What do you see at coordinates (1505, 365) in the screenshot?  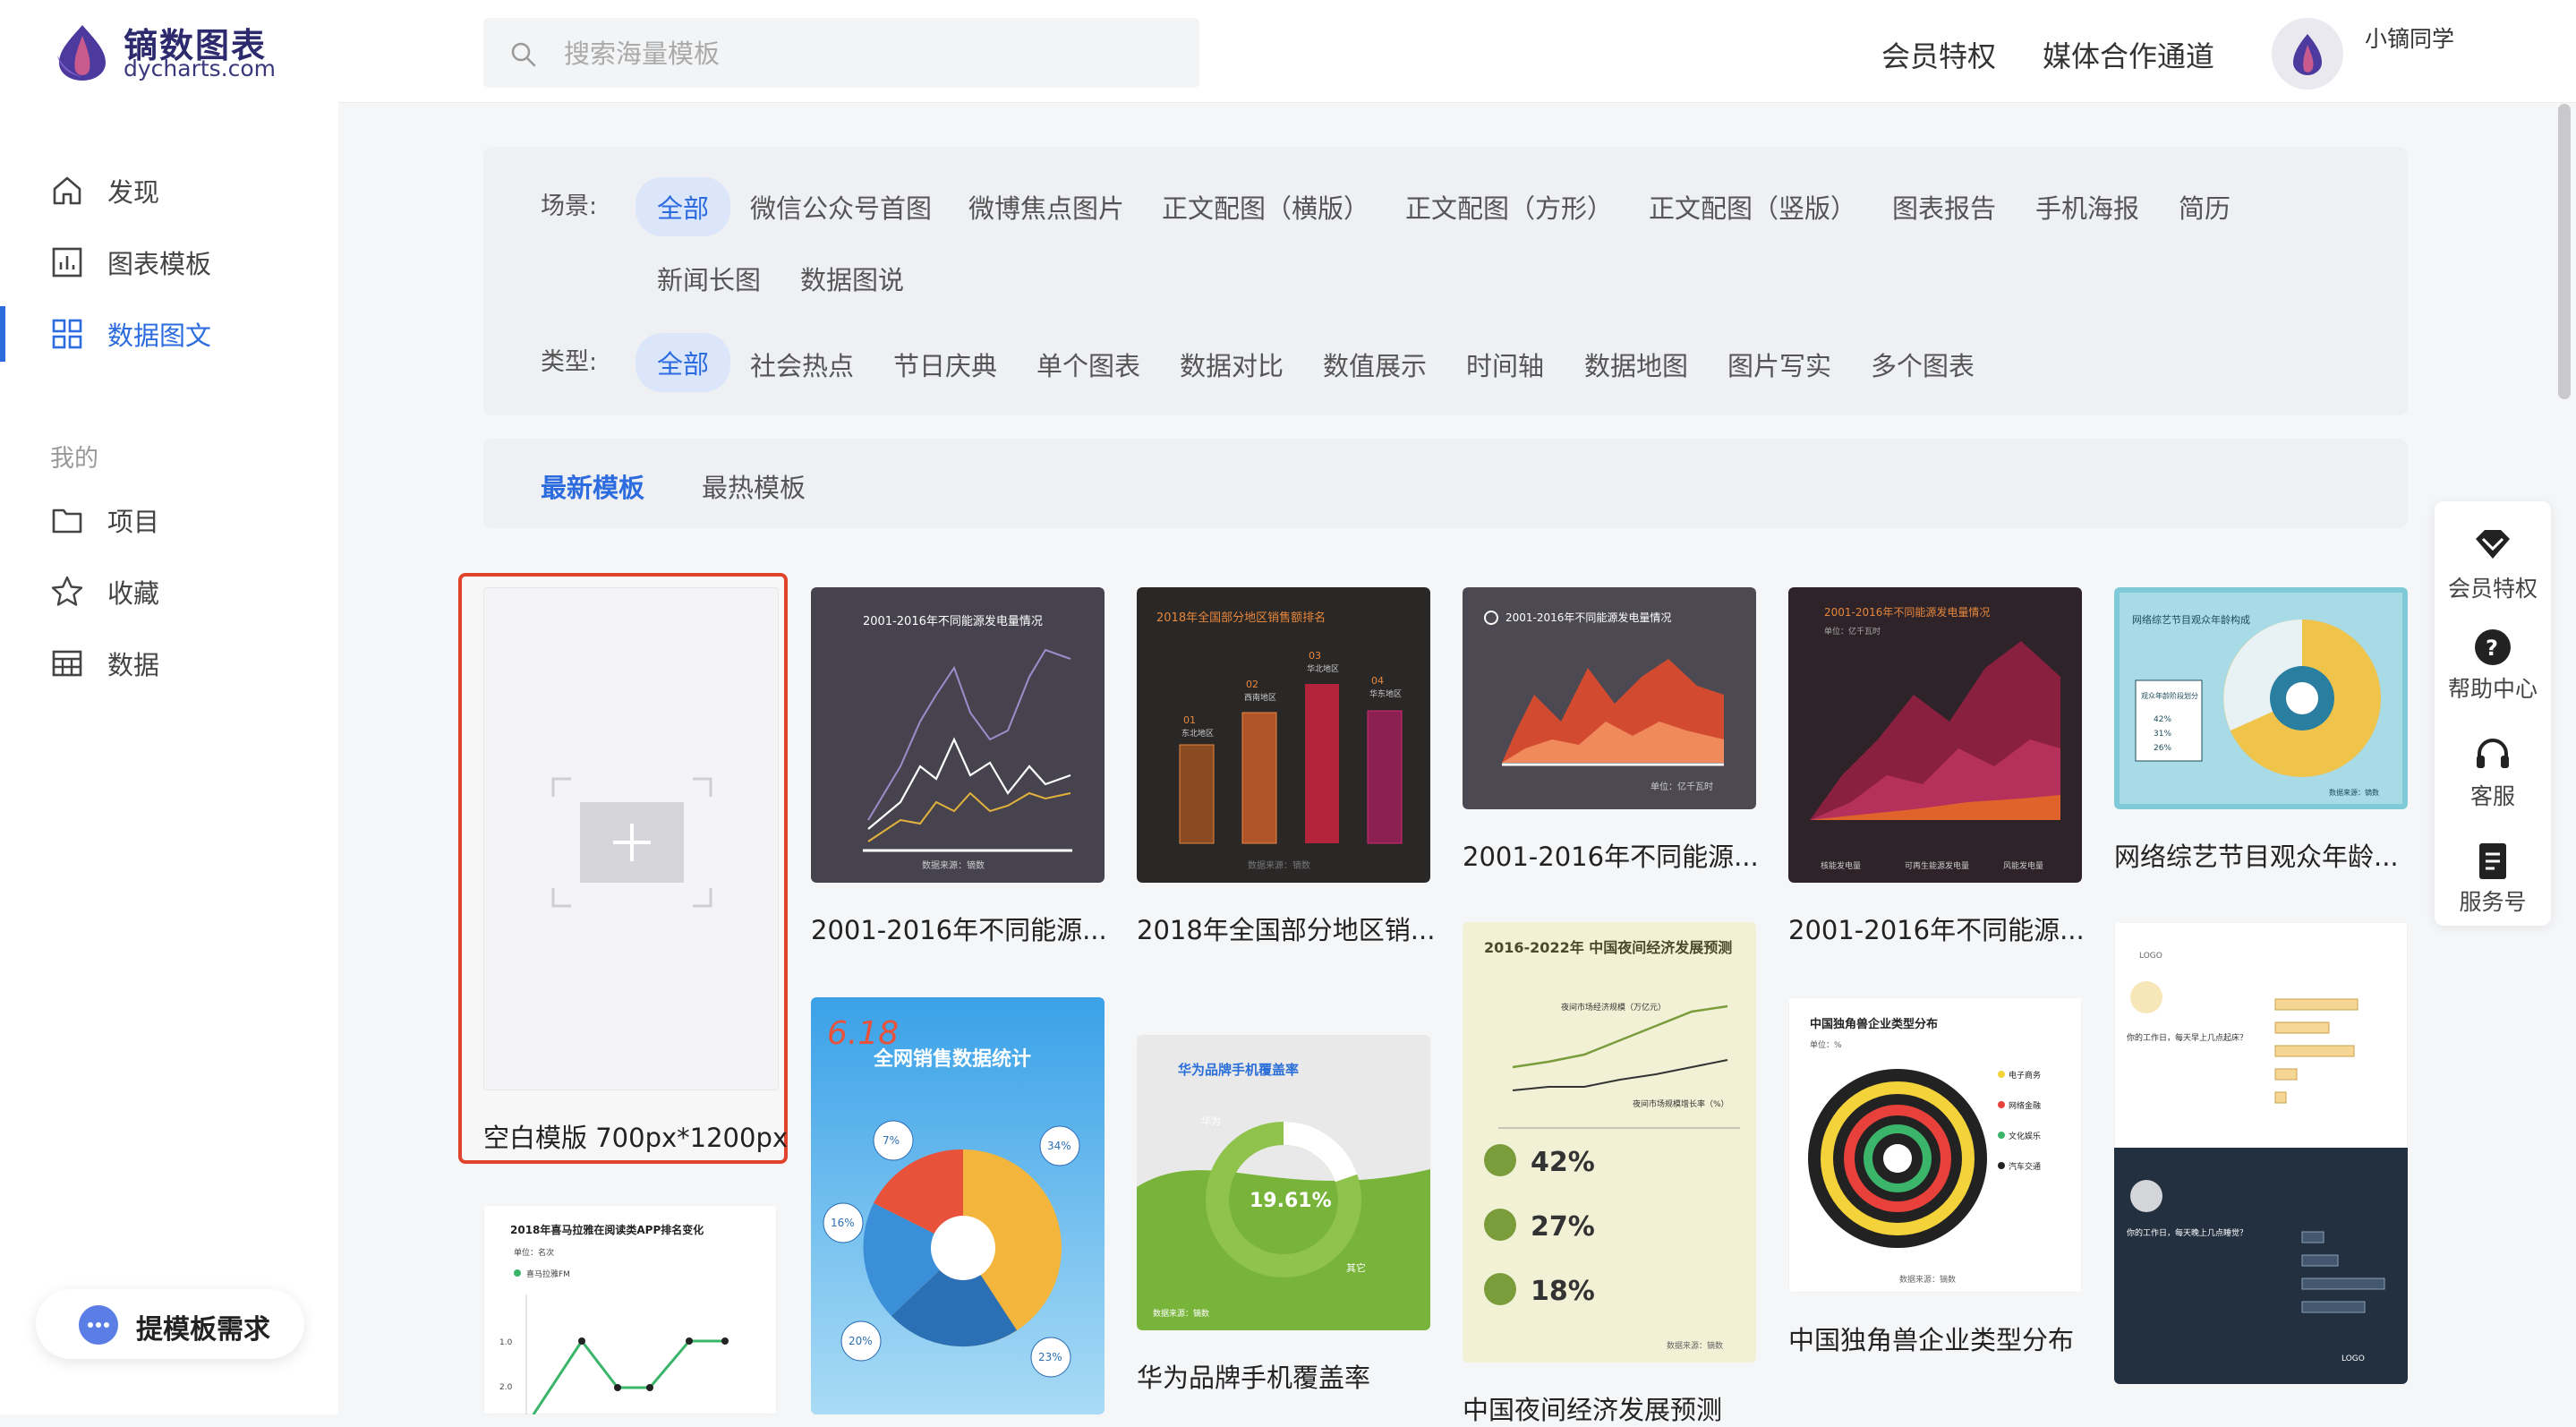 I see `type-chip: 时间轴` at bounding box center [1505, 365].